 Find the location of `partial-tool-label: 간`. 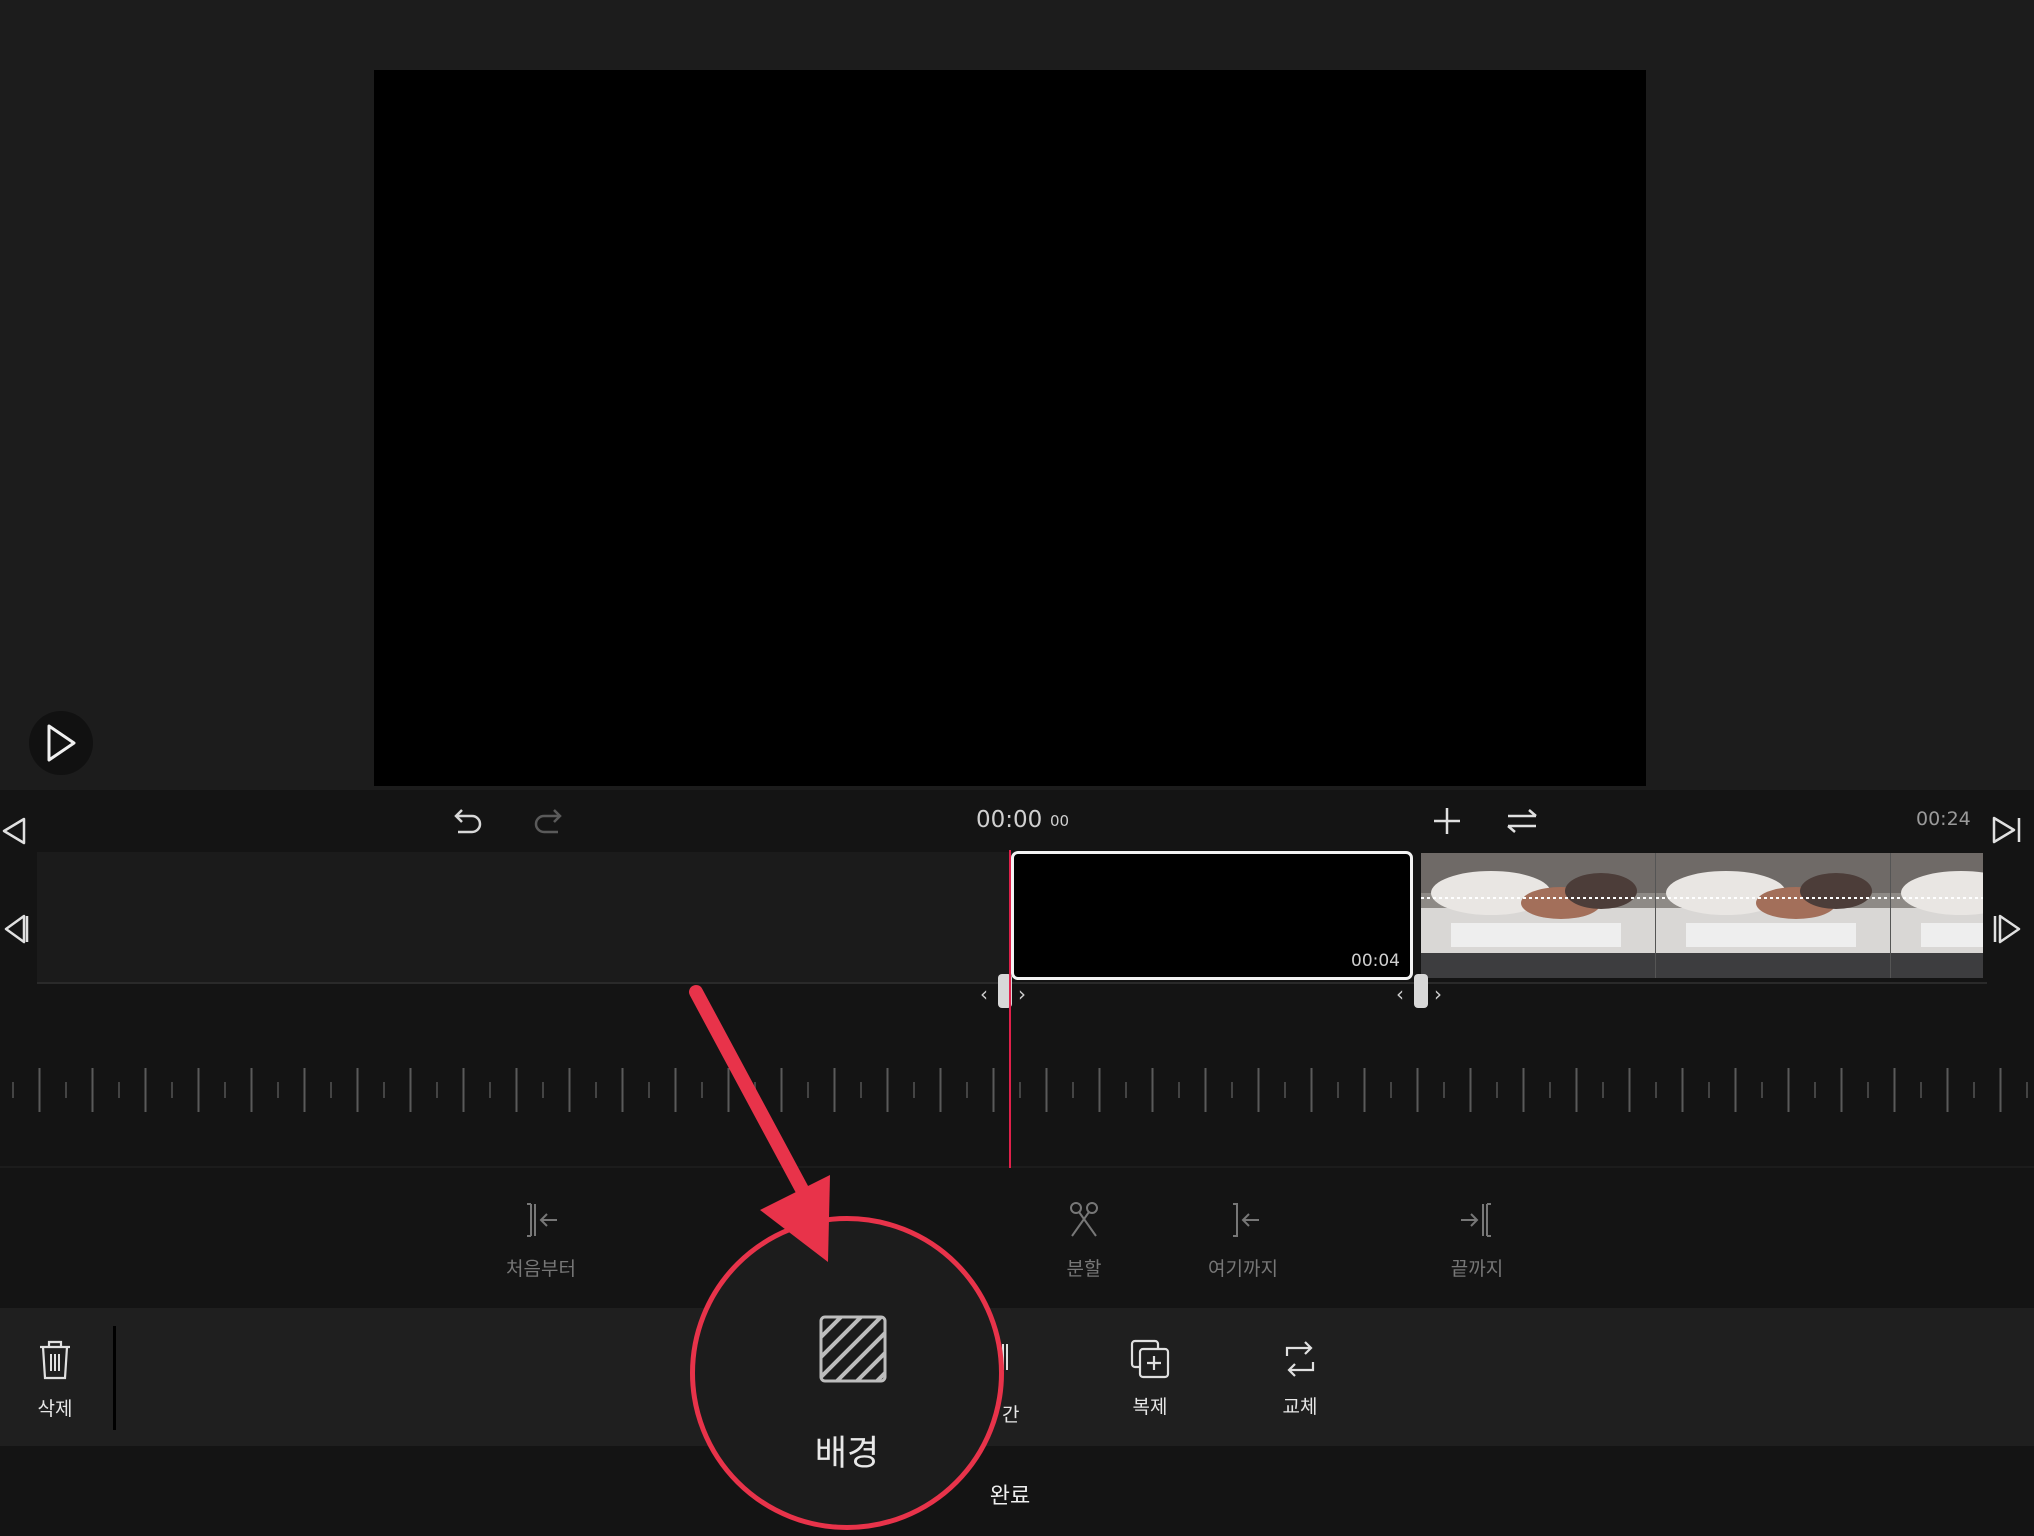

partial-tool-label: 간 is located at coordinates (1011, 1415).